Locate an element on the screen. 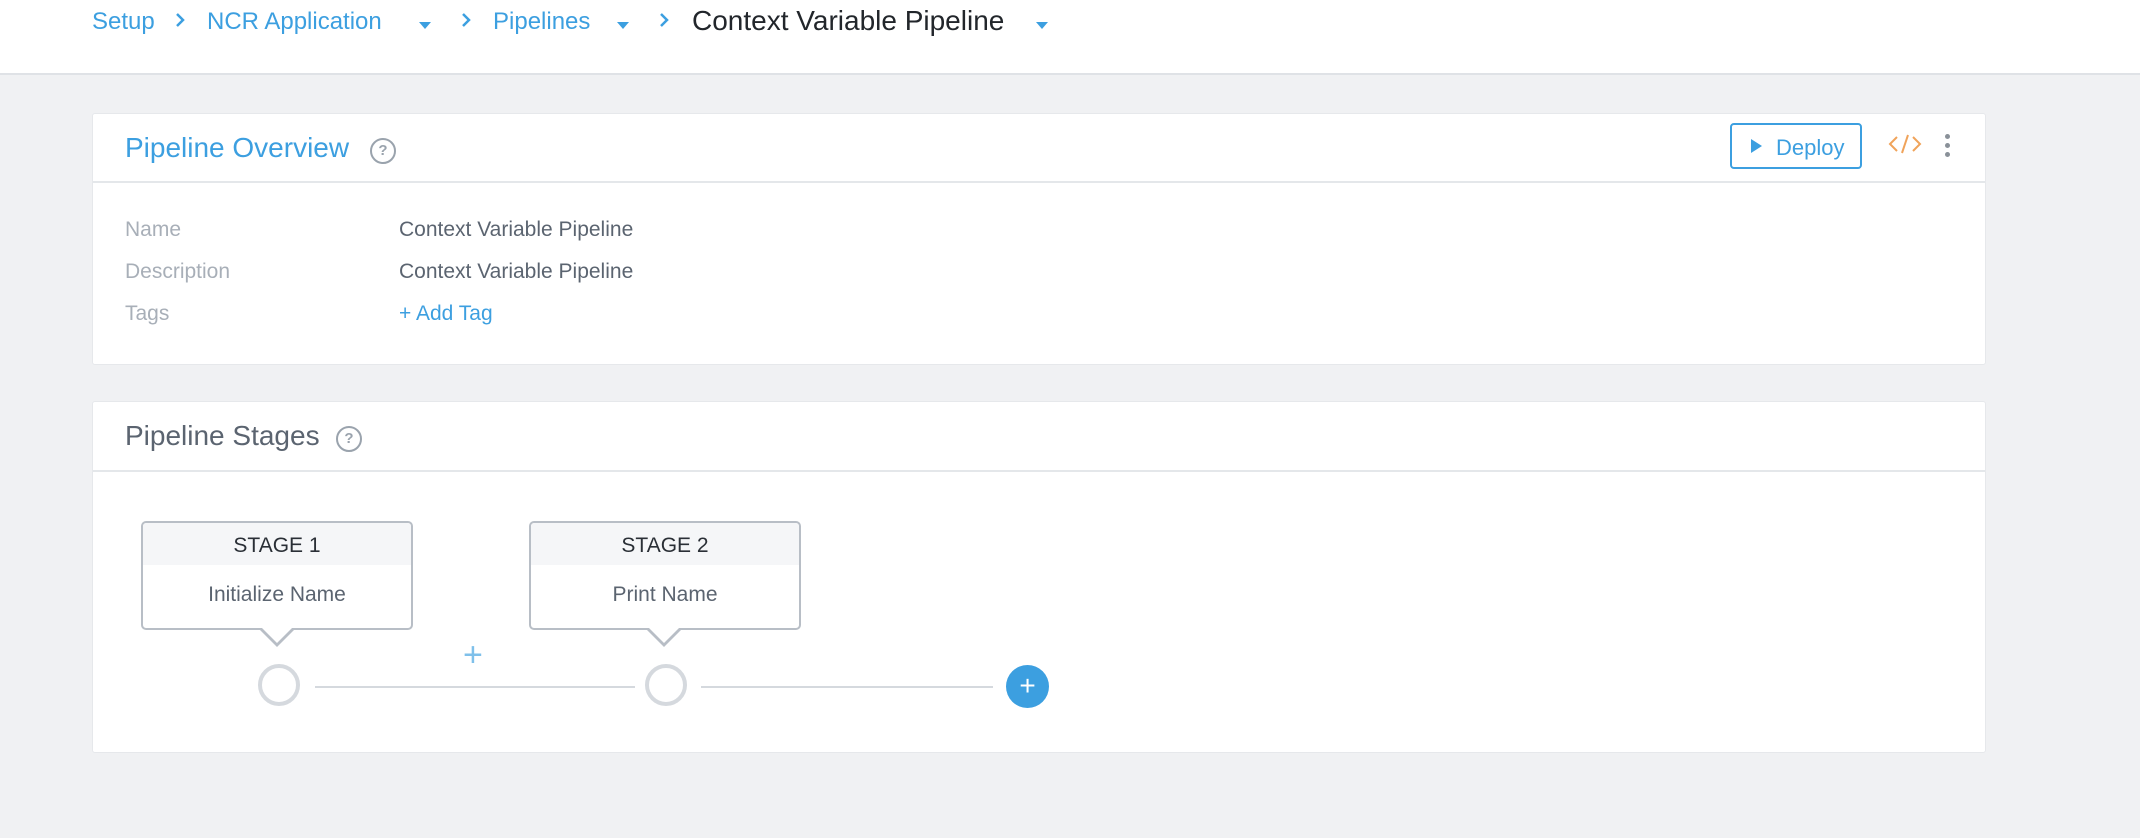  more-vertical-icon is located at coordinates (1947, 147).